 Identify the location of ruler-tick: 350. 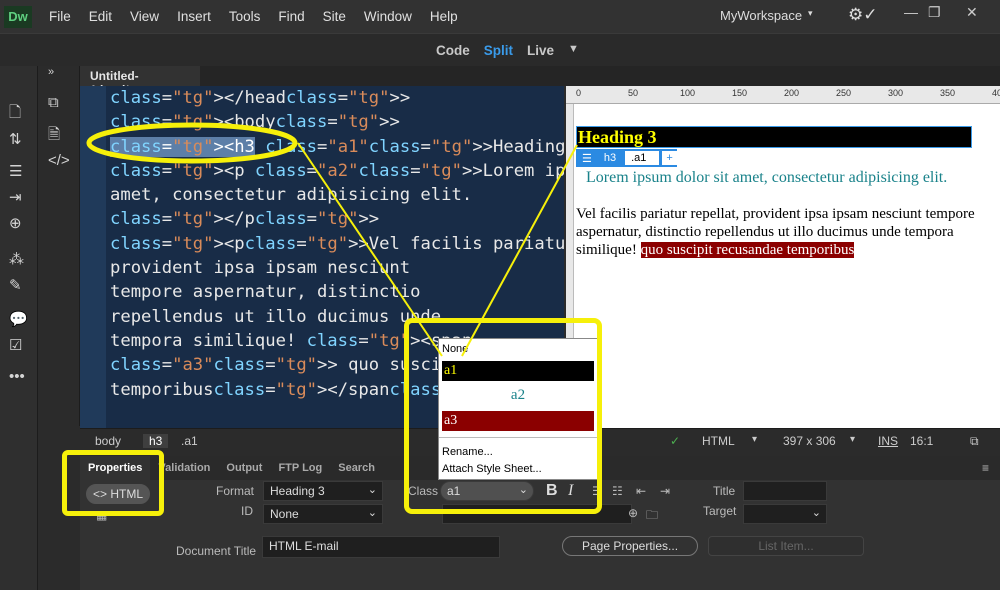
(948, 93).